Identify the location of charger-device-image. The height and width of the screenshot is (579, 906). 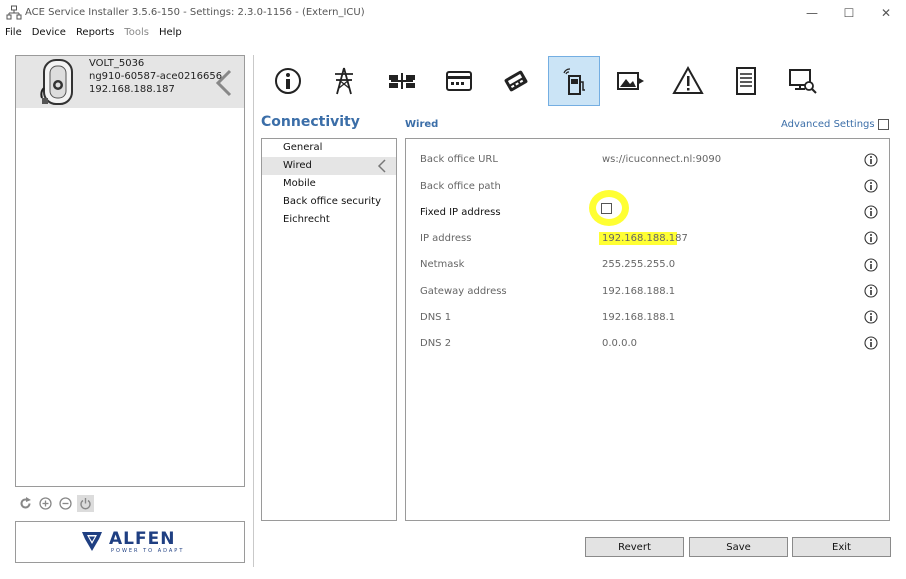
(56, 82).